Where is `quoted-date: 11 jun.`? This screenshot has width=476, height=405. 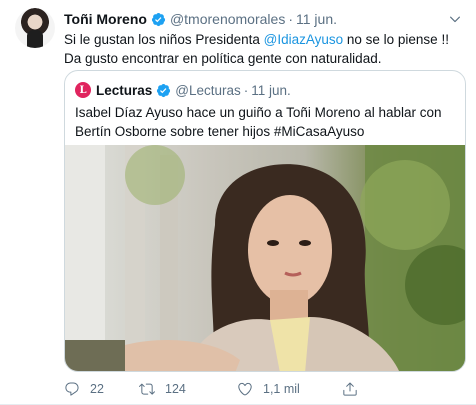 quoted-date: 11 jun. is located at coordinates (271, 90).